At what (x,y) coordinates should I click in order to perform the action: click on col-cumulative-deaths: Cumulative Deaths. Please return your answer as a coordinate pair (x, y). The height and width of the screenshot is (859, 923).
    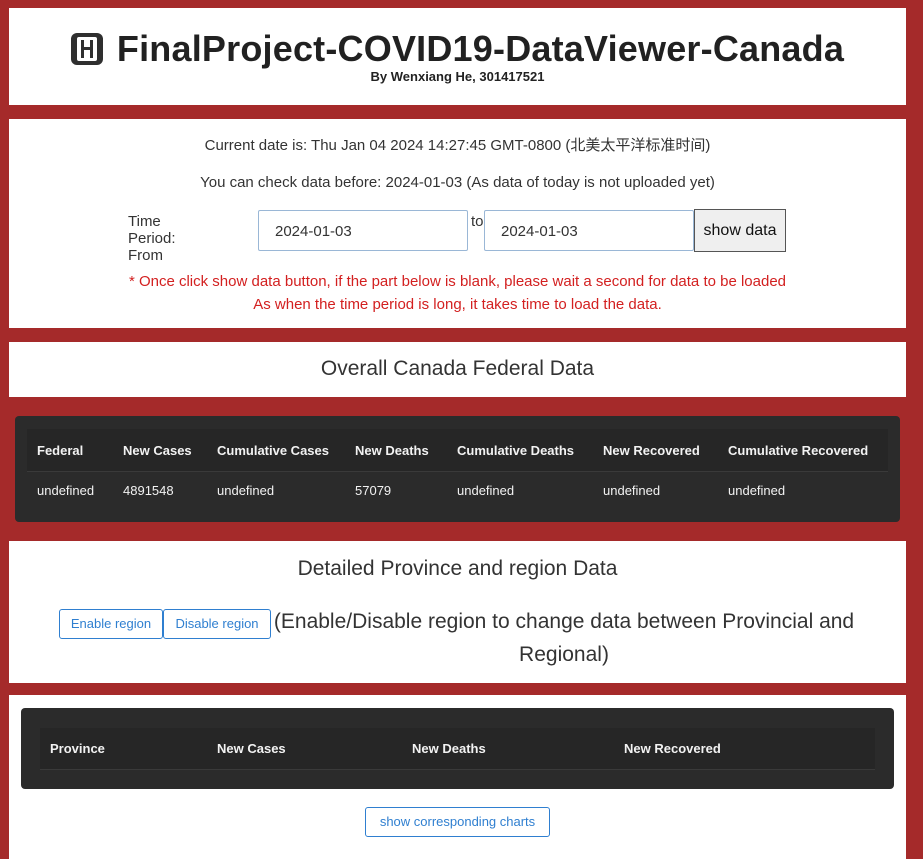
    Looking at the image, I should click on (516, 450).